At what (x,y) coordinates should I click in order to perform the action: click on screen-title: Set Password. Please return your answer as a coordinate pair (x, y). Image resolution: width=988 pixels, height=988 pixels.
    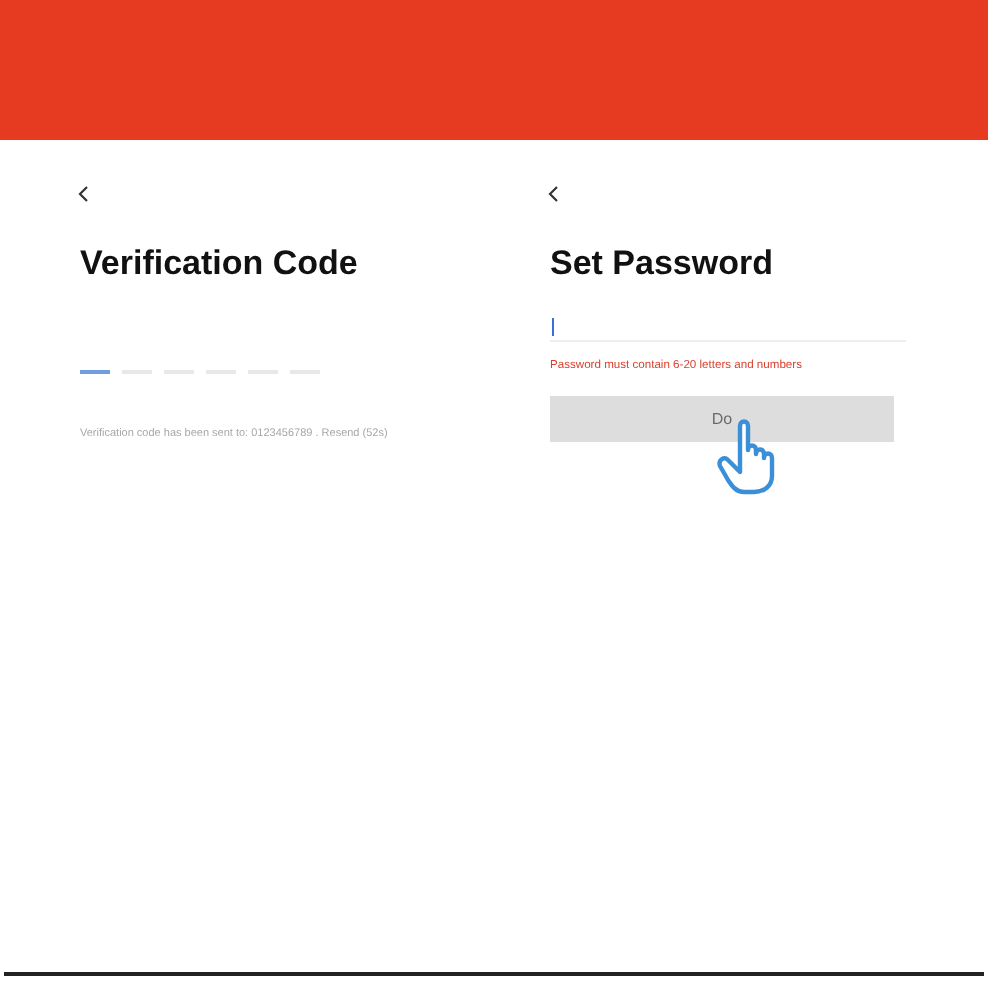
    Looking at the image, I should click on (661, 264).